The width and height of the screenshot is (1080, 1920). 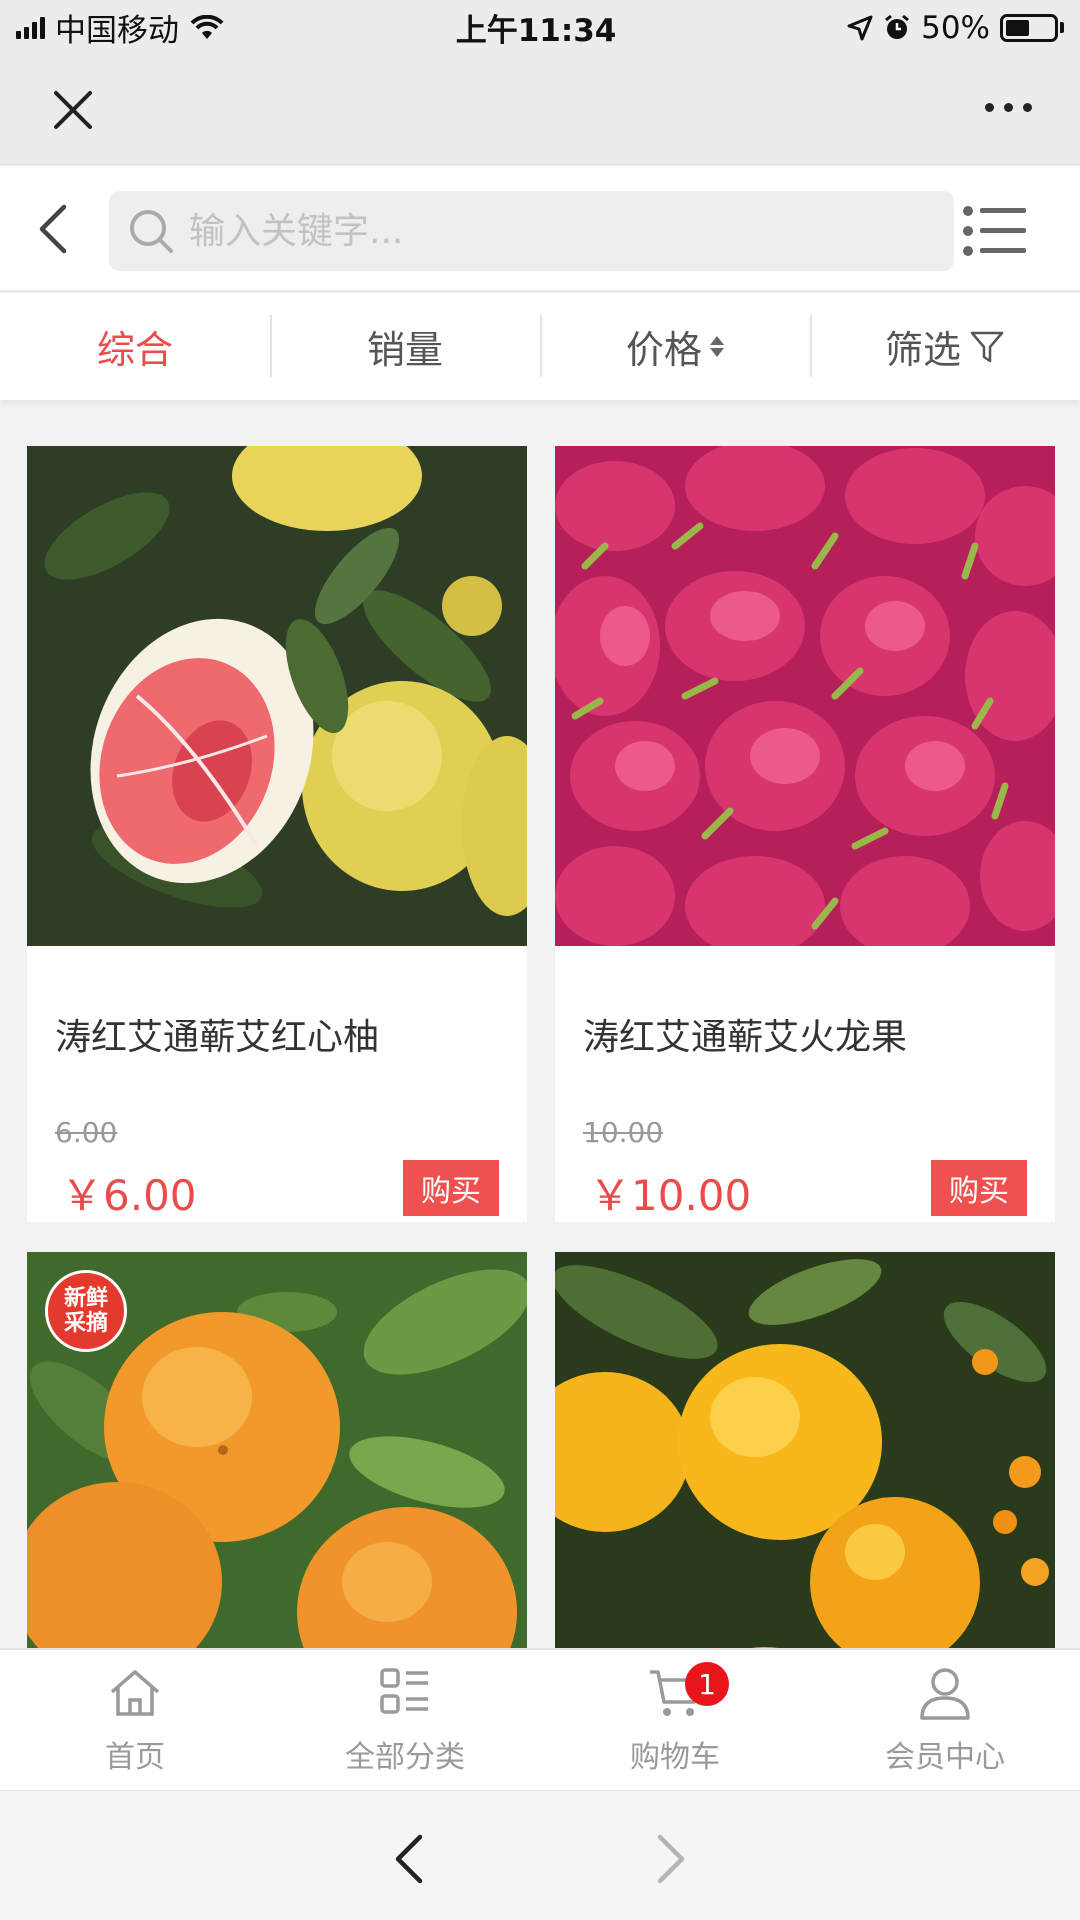 What do you see at coordinates (73, 110) in the screenshot?
I see `close-icon` at bounding box center [73, 110].